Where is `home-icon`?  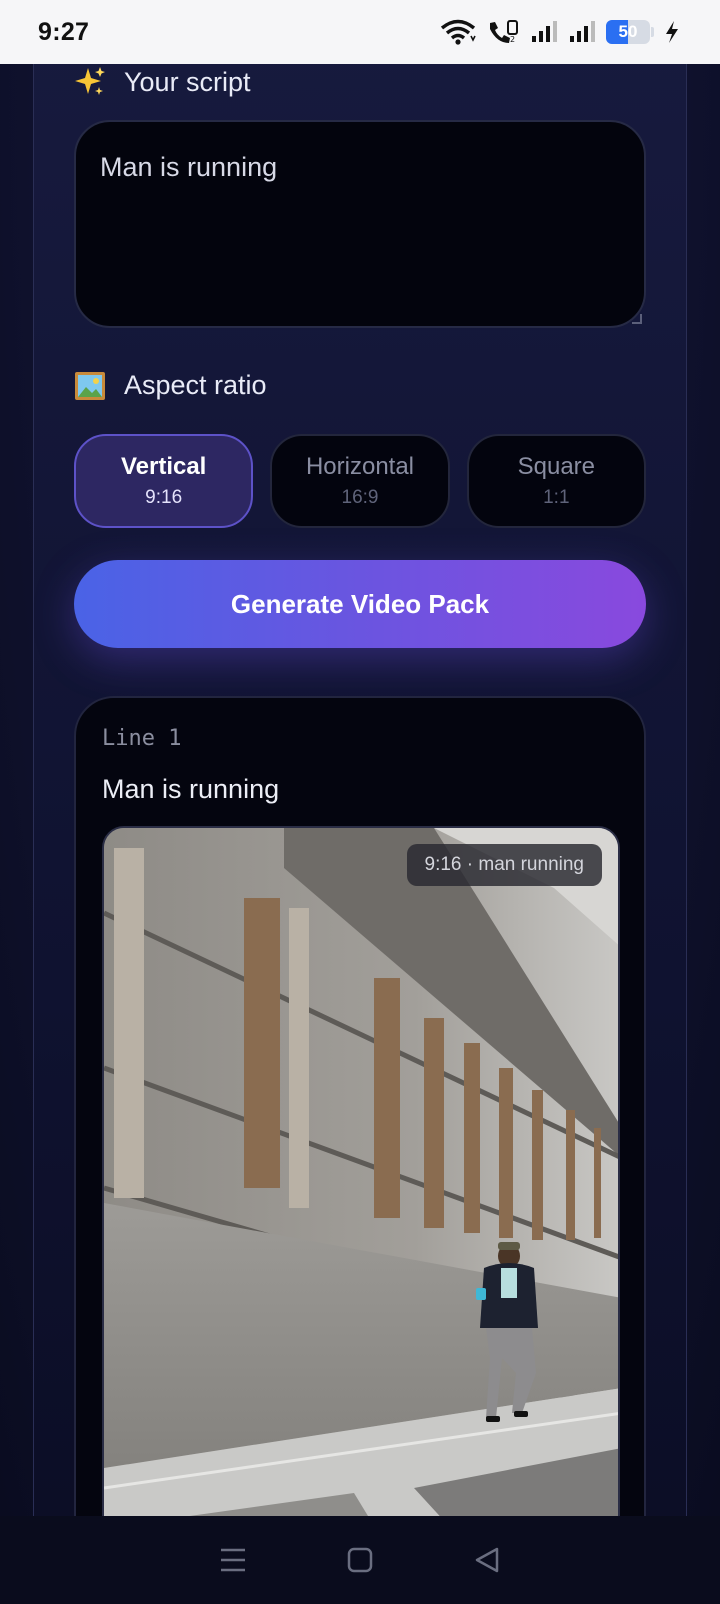 home-icon is located at coordinates (360, 1560).